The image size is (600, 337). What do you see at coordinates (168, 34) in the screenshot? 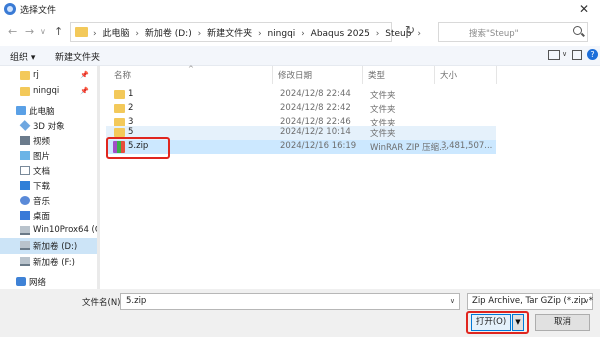
I see `breadcrumb-item-drive-d: 新加卷 (D:)` at bounding box center [168, 34].